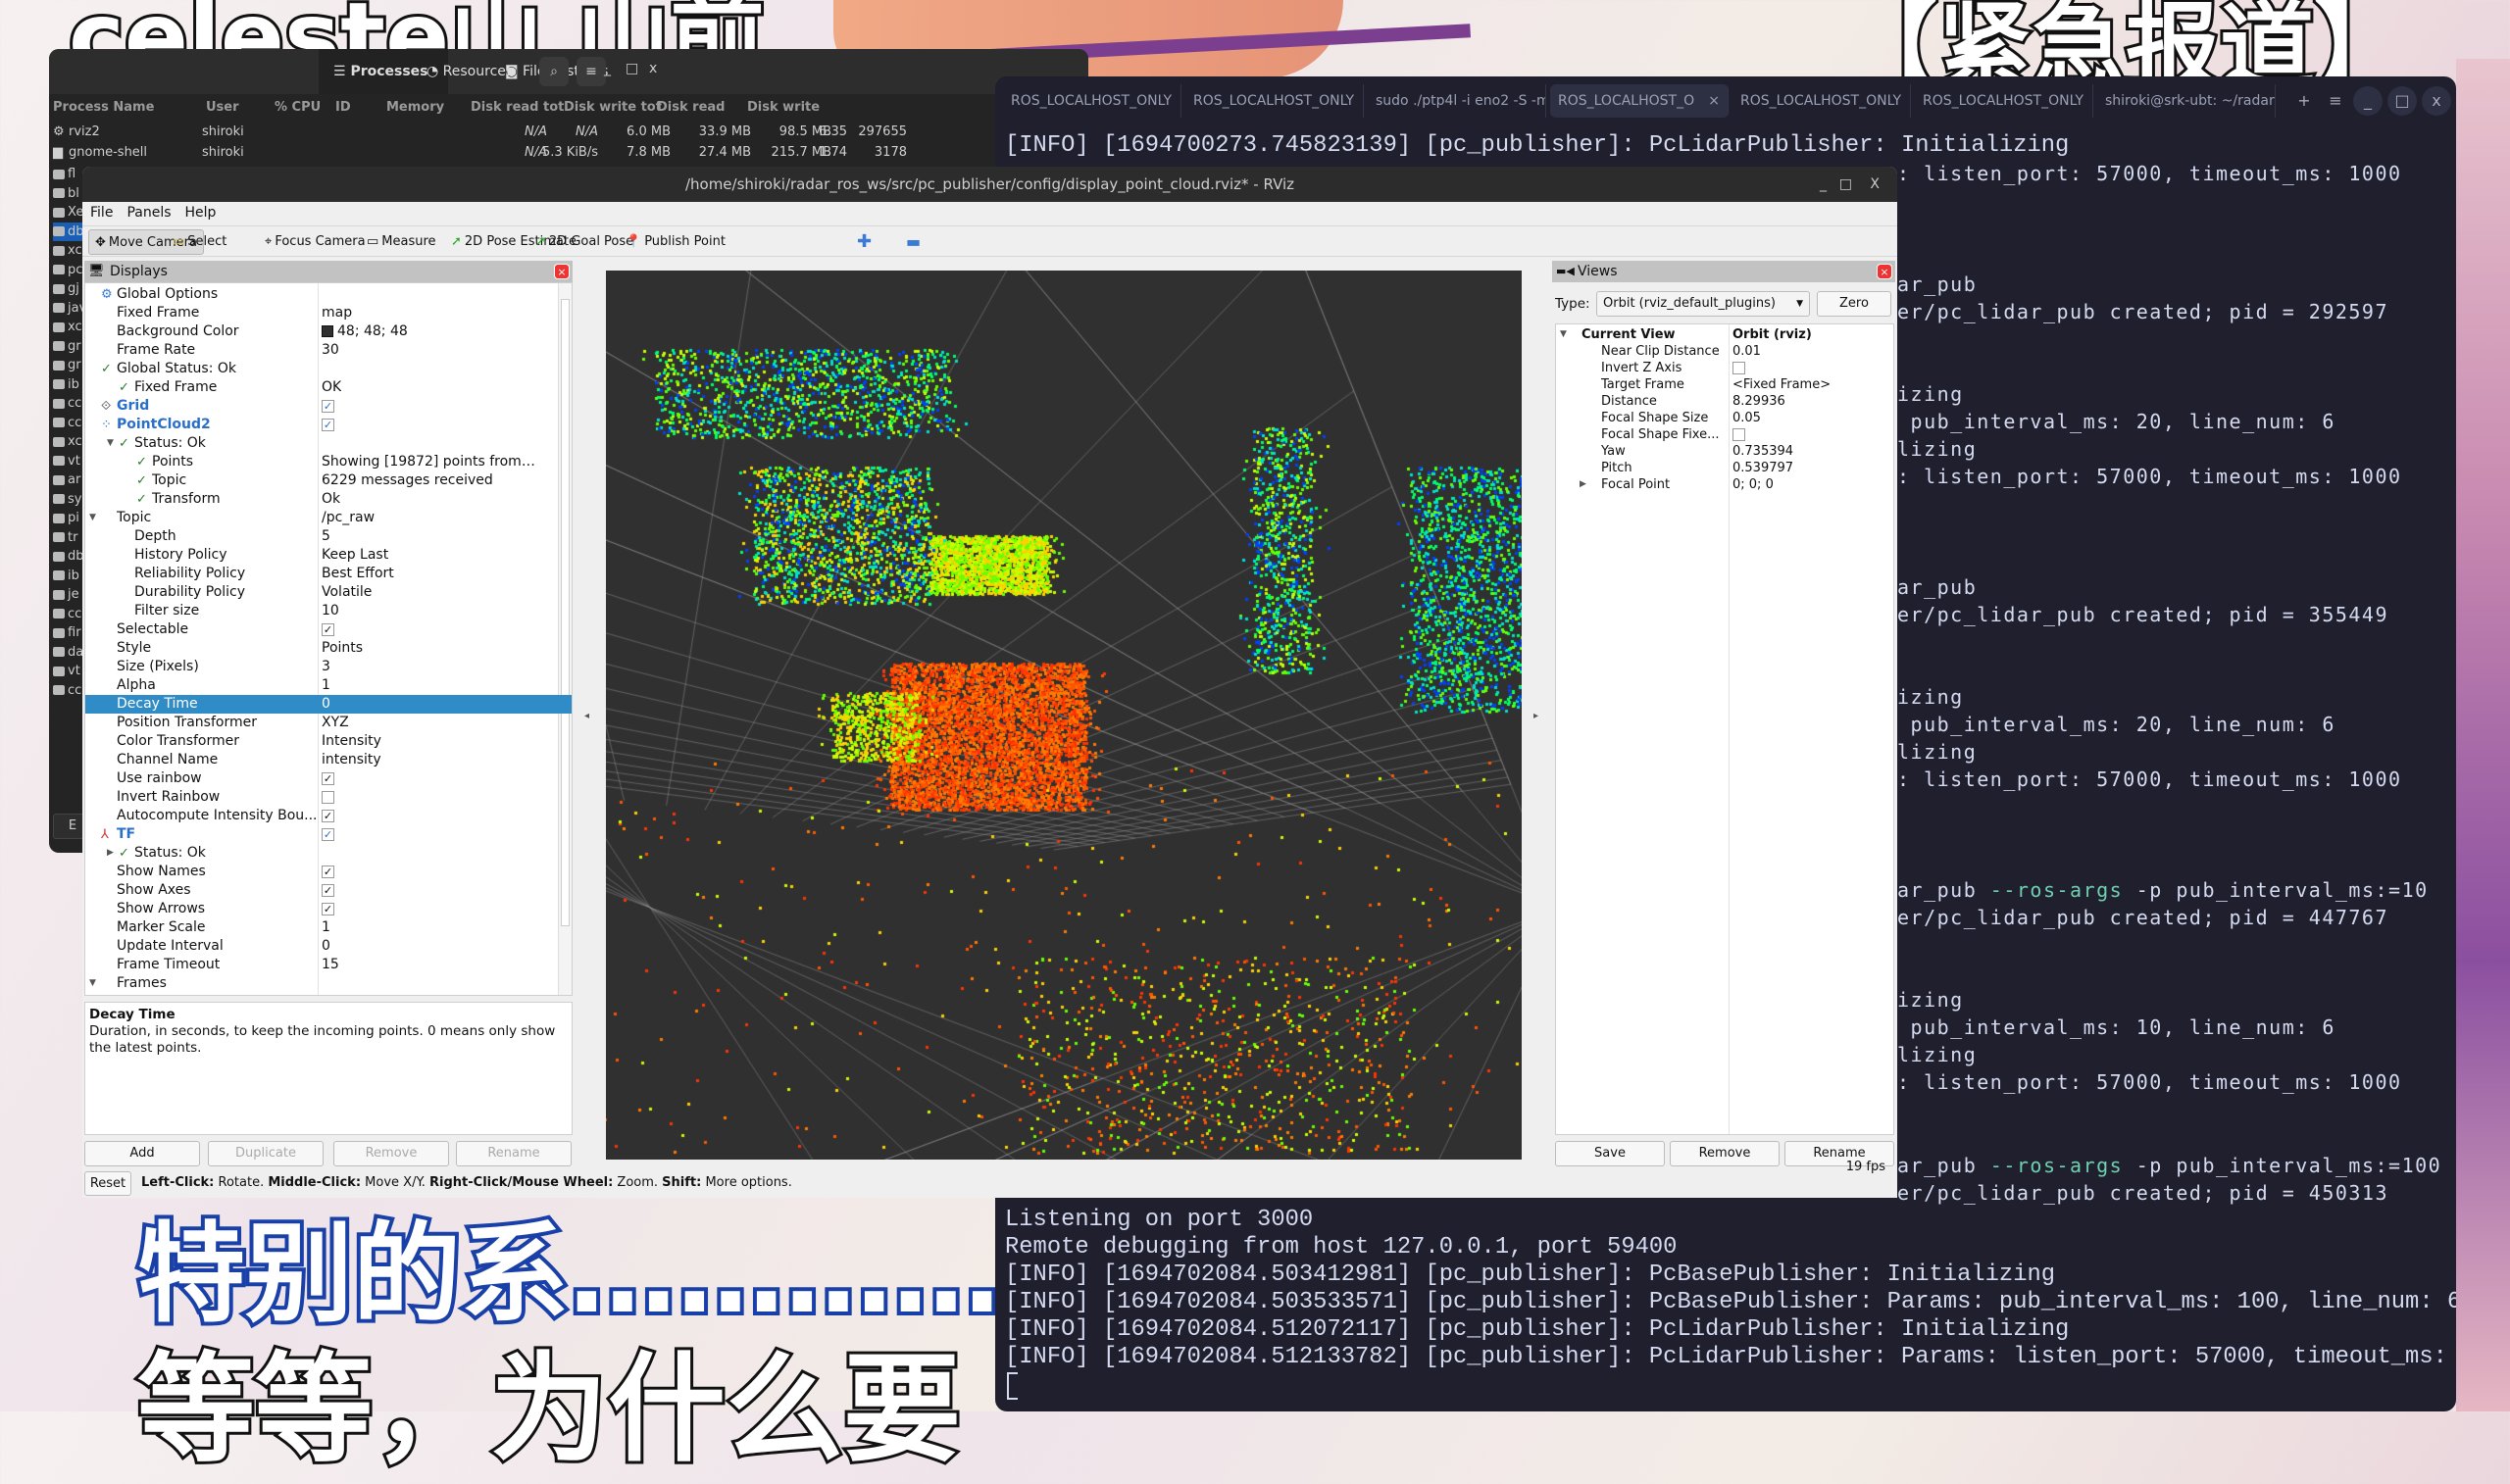 This screenshot has width=2510, height=1484. What do you see at coordinates (107, 1183) in the screenshot?
I see `reset-button: Reset` at bounding box center [107, 1183].